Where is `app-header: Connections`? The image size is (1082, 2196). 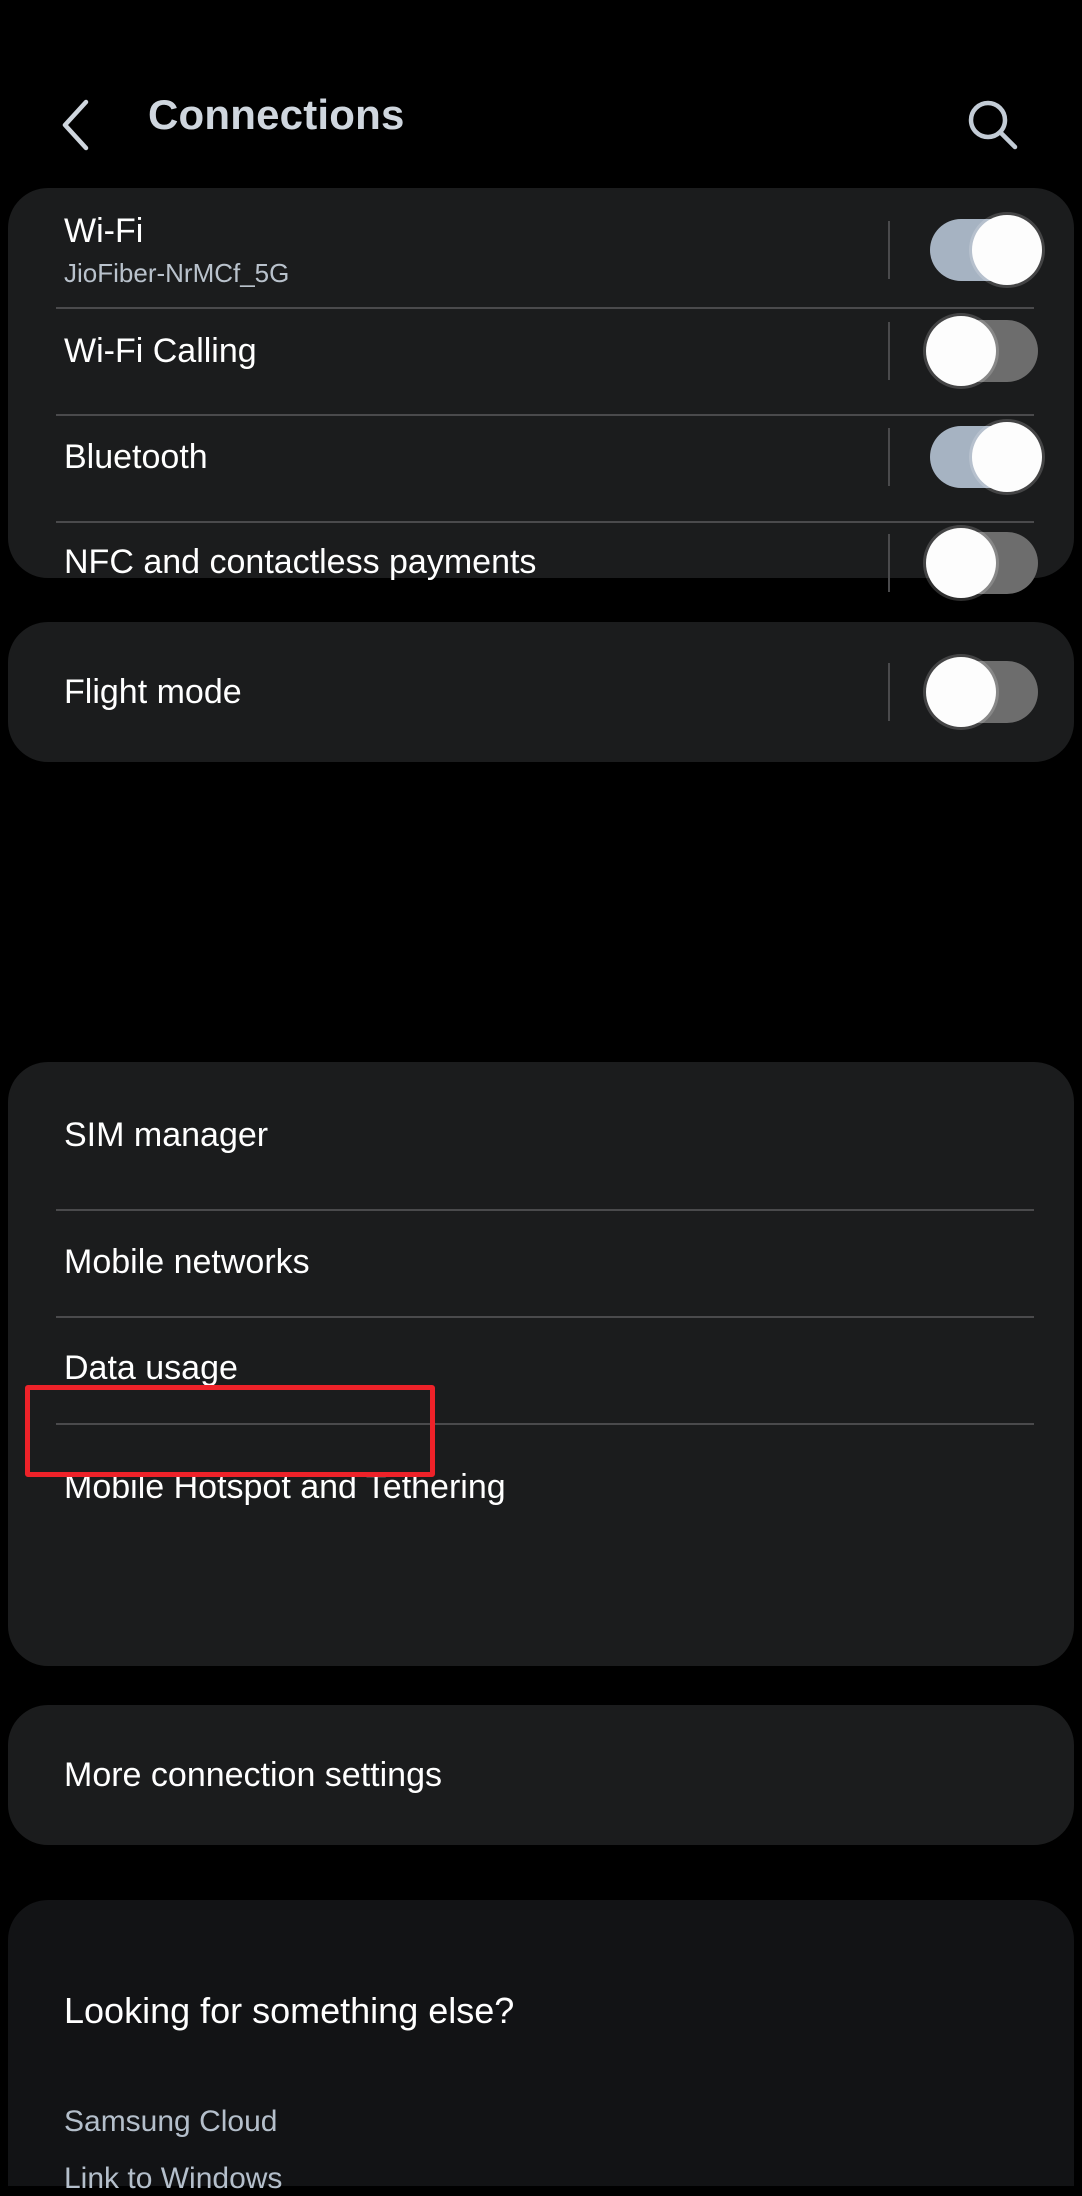
app-header: Connections is located at coordinates (541, 93).